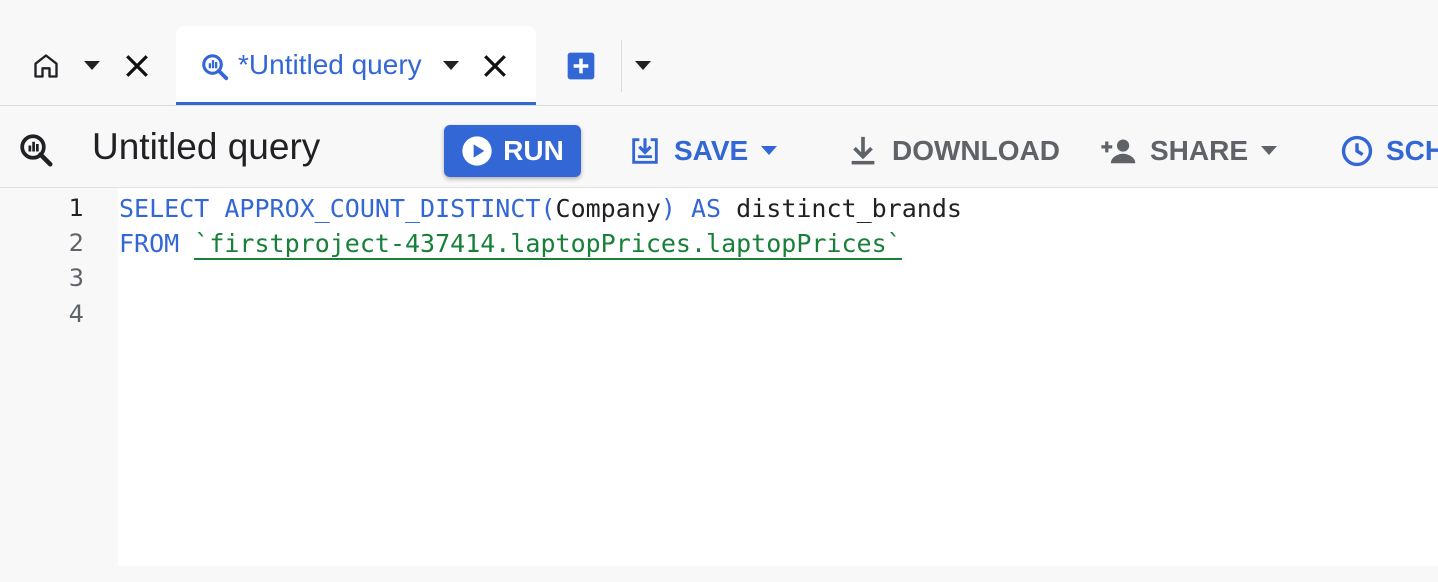 This screenshot has width=1438, height=582. Describe the element at coordinates (76, 208) in the screenshot. I see `line-number: 1` at that location.